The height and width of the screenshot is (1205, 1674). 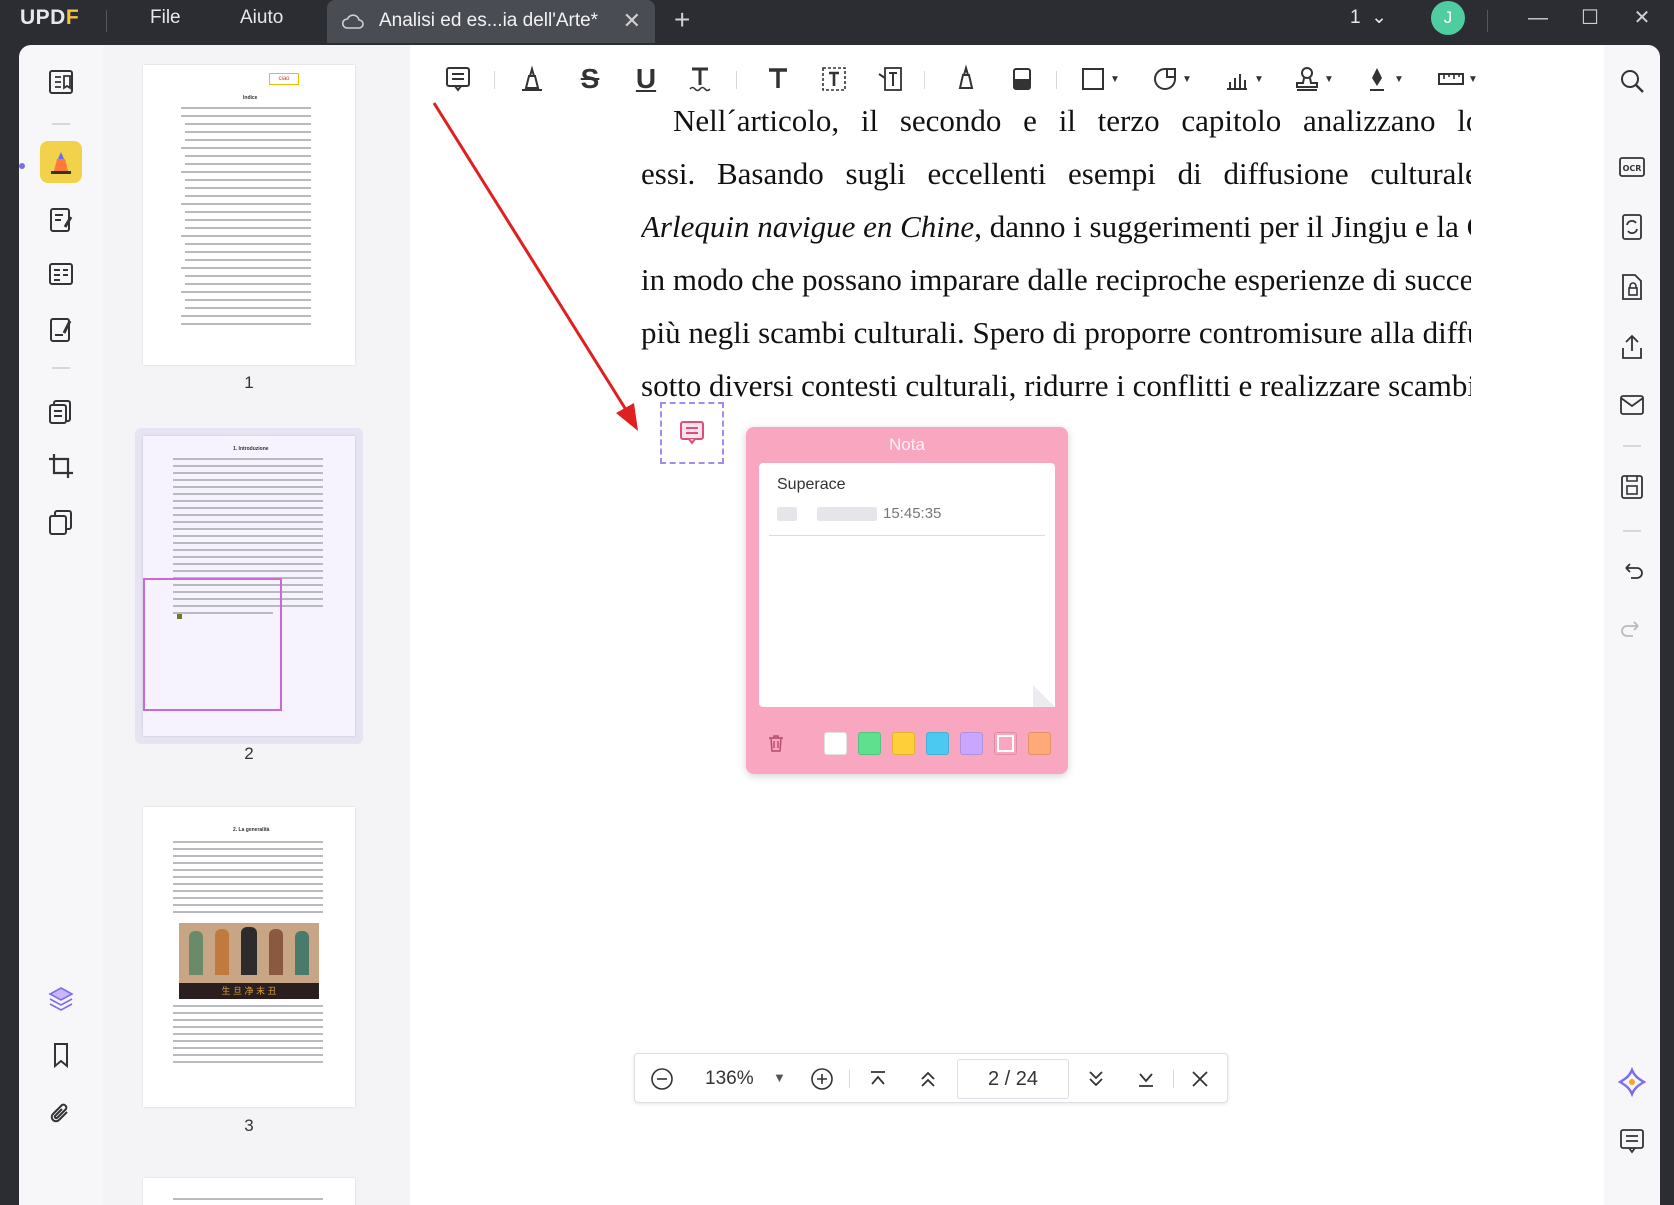 What do you see at coordinates (937, 743) in the screenshot?
I see `color-swatch-blue` at bounding box center [937, 743].